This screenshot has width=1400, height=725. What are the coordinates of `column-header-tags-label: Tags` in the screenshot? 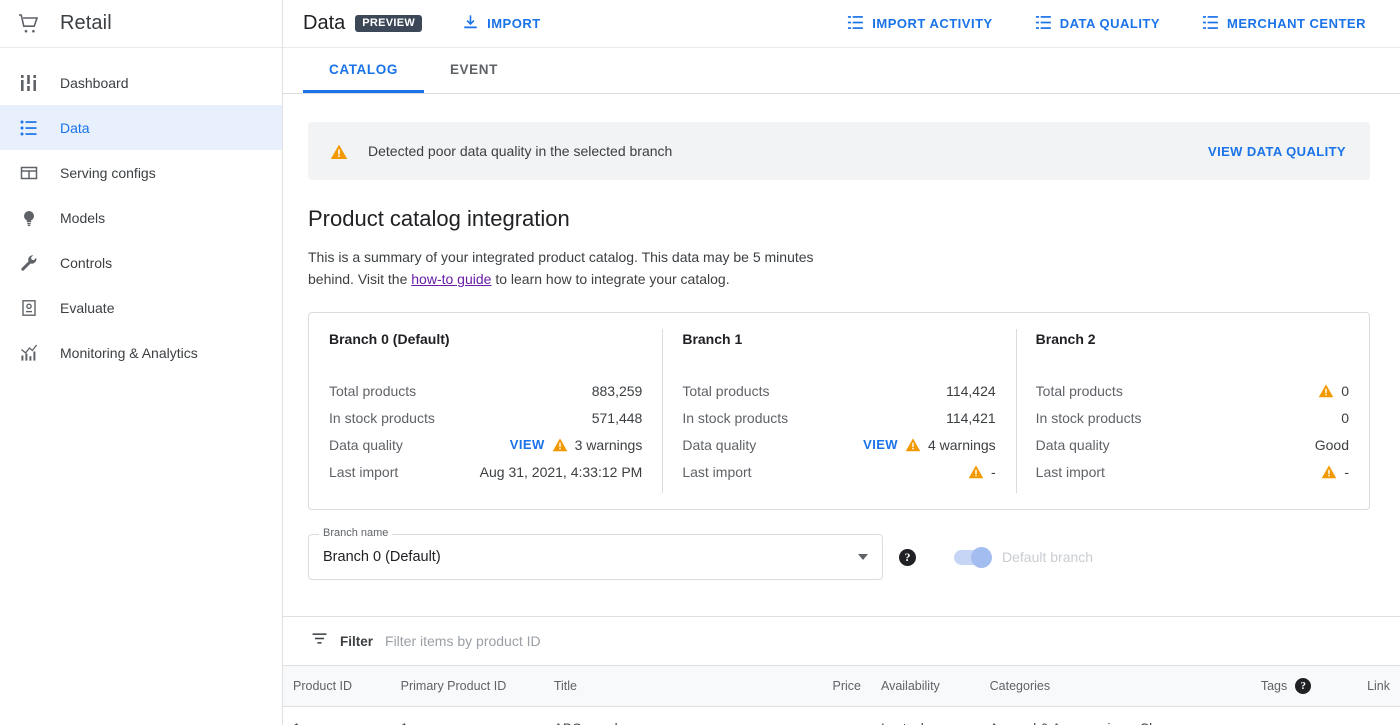 It's located at (1274, 686).